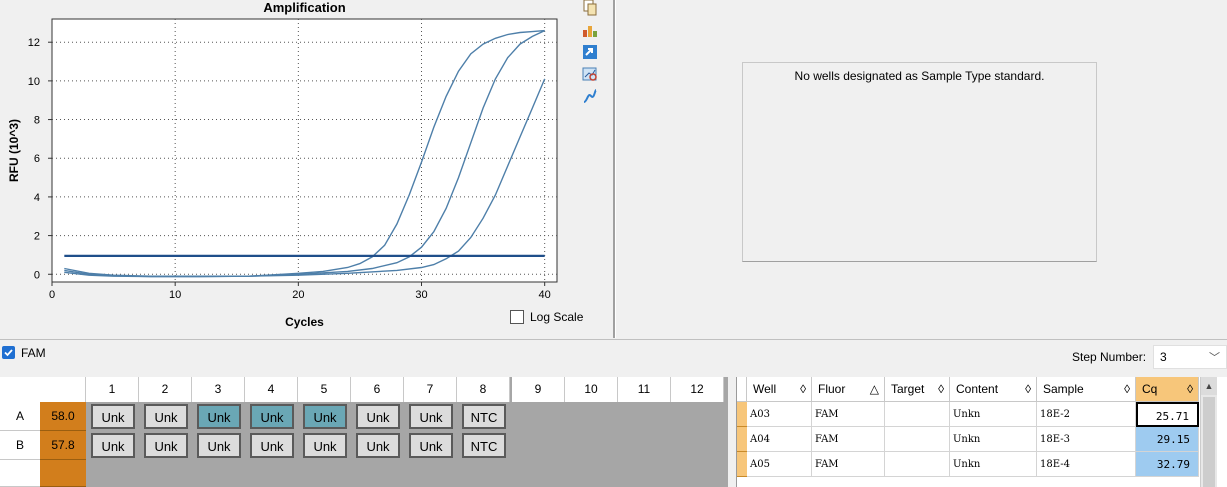 The width and height of the screenshot is (1227, 487). Describe the element at coordinates (848, 389) in the screenshot. I see `column-header-fluor: Fluor △` at that location.